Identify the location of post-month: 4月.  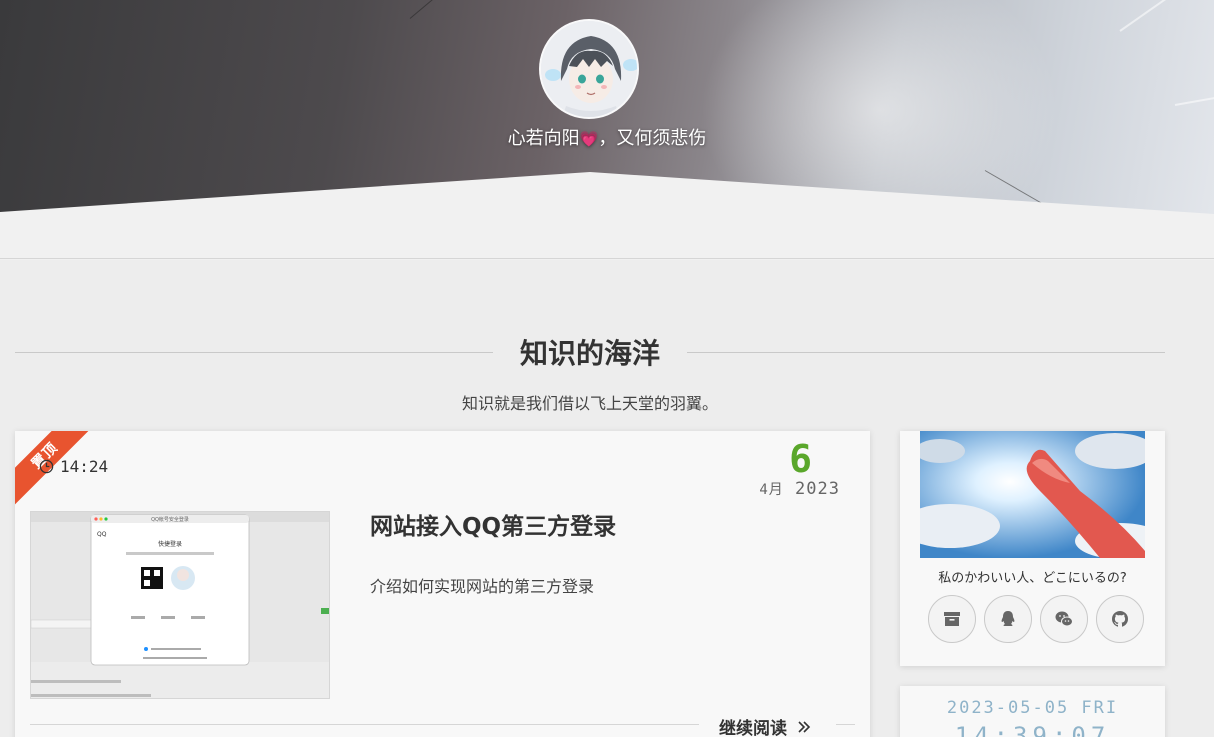
(771, 490).